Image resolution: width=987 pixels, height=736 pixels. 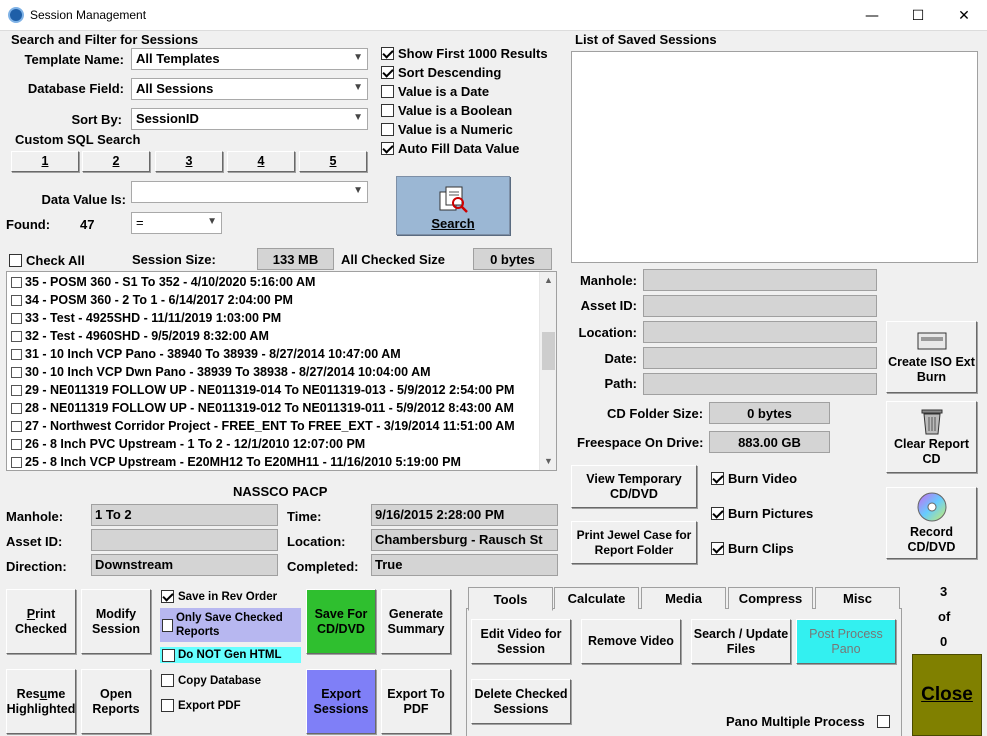 What do you see at coordinates (774, 157) in the screenshot?
I see `saved-sessions-list` at bounding box center [774, 157].